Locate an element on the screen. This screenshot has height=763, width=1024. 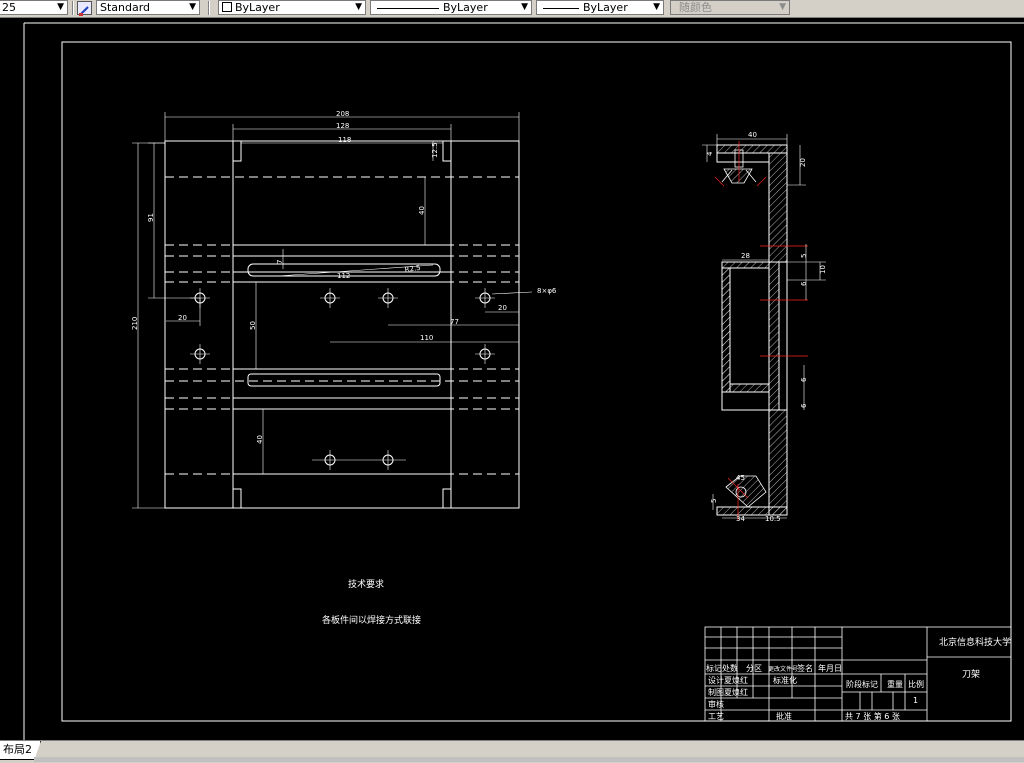
technical-notes: 技术要求 各板件间以焊接方式联接 is located at coordinates (371, 602).